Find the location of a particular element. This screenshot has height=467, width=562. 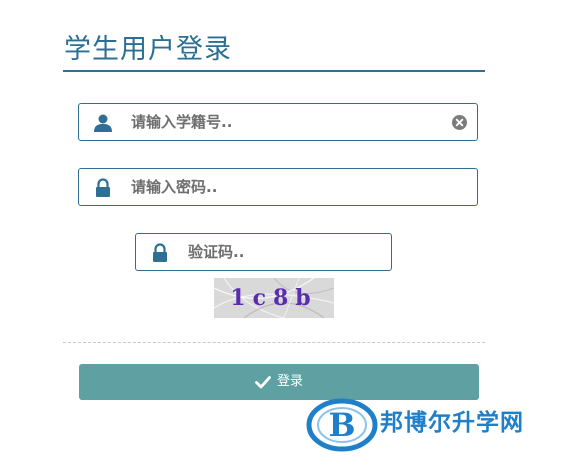

student-id-field: 请输入学籍号.. is located at coordinates (278, 122).